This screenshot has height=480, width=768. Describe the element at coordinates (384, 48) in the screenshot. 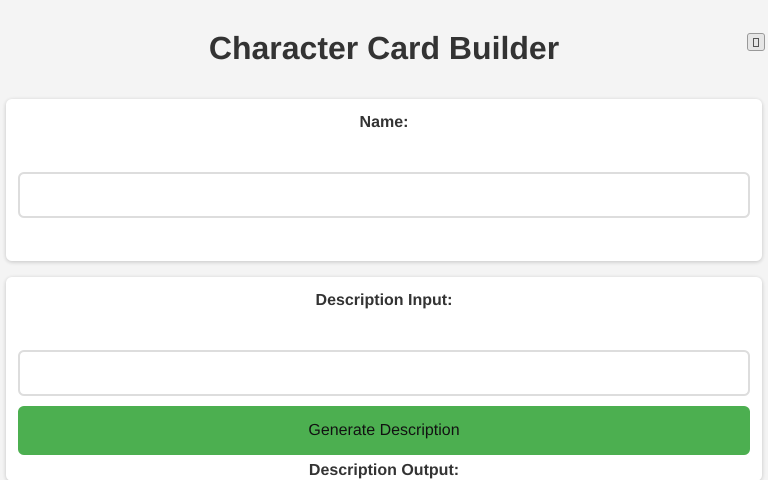

I see `page-title: Character Card Builder` at that location.